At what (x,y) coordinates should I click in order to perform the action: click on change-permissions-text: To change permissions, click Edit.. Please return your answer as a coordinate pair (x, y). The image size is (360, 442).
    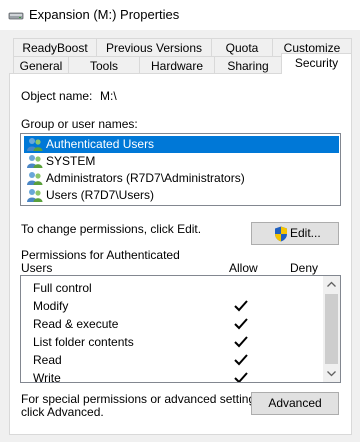
    Looking at the image, I should click on (111, 229).